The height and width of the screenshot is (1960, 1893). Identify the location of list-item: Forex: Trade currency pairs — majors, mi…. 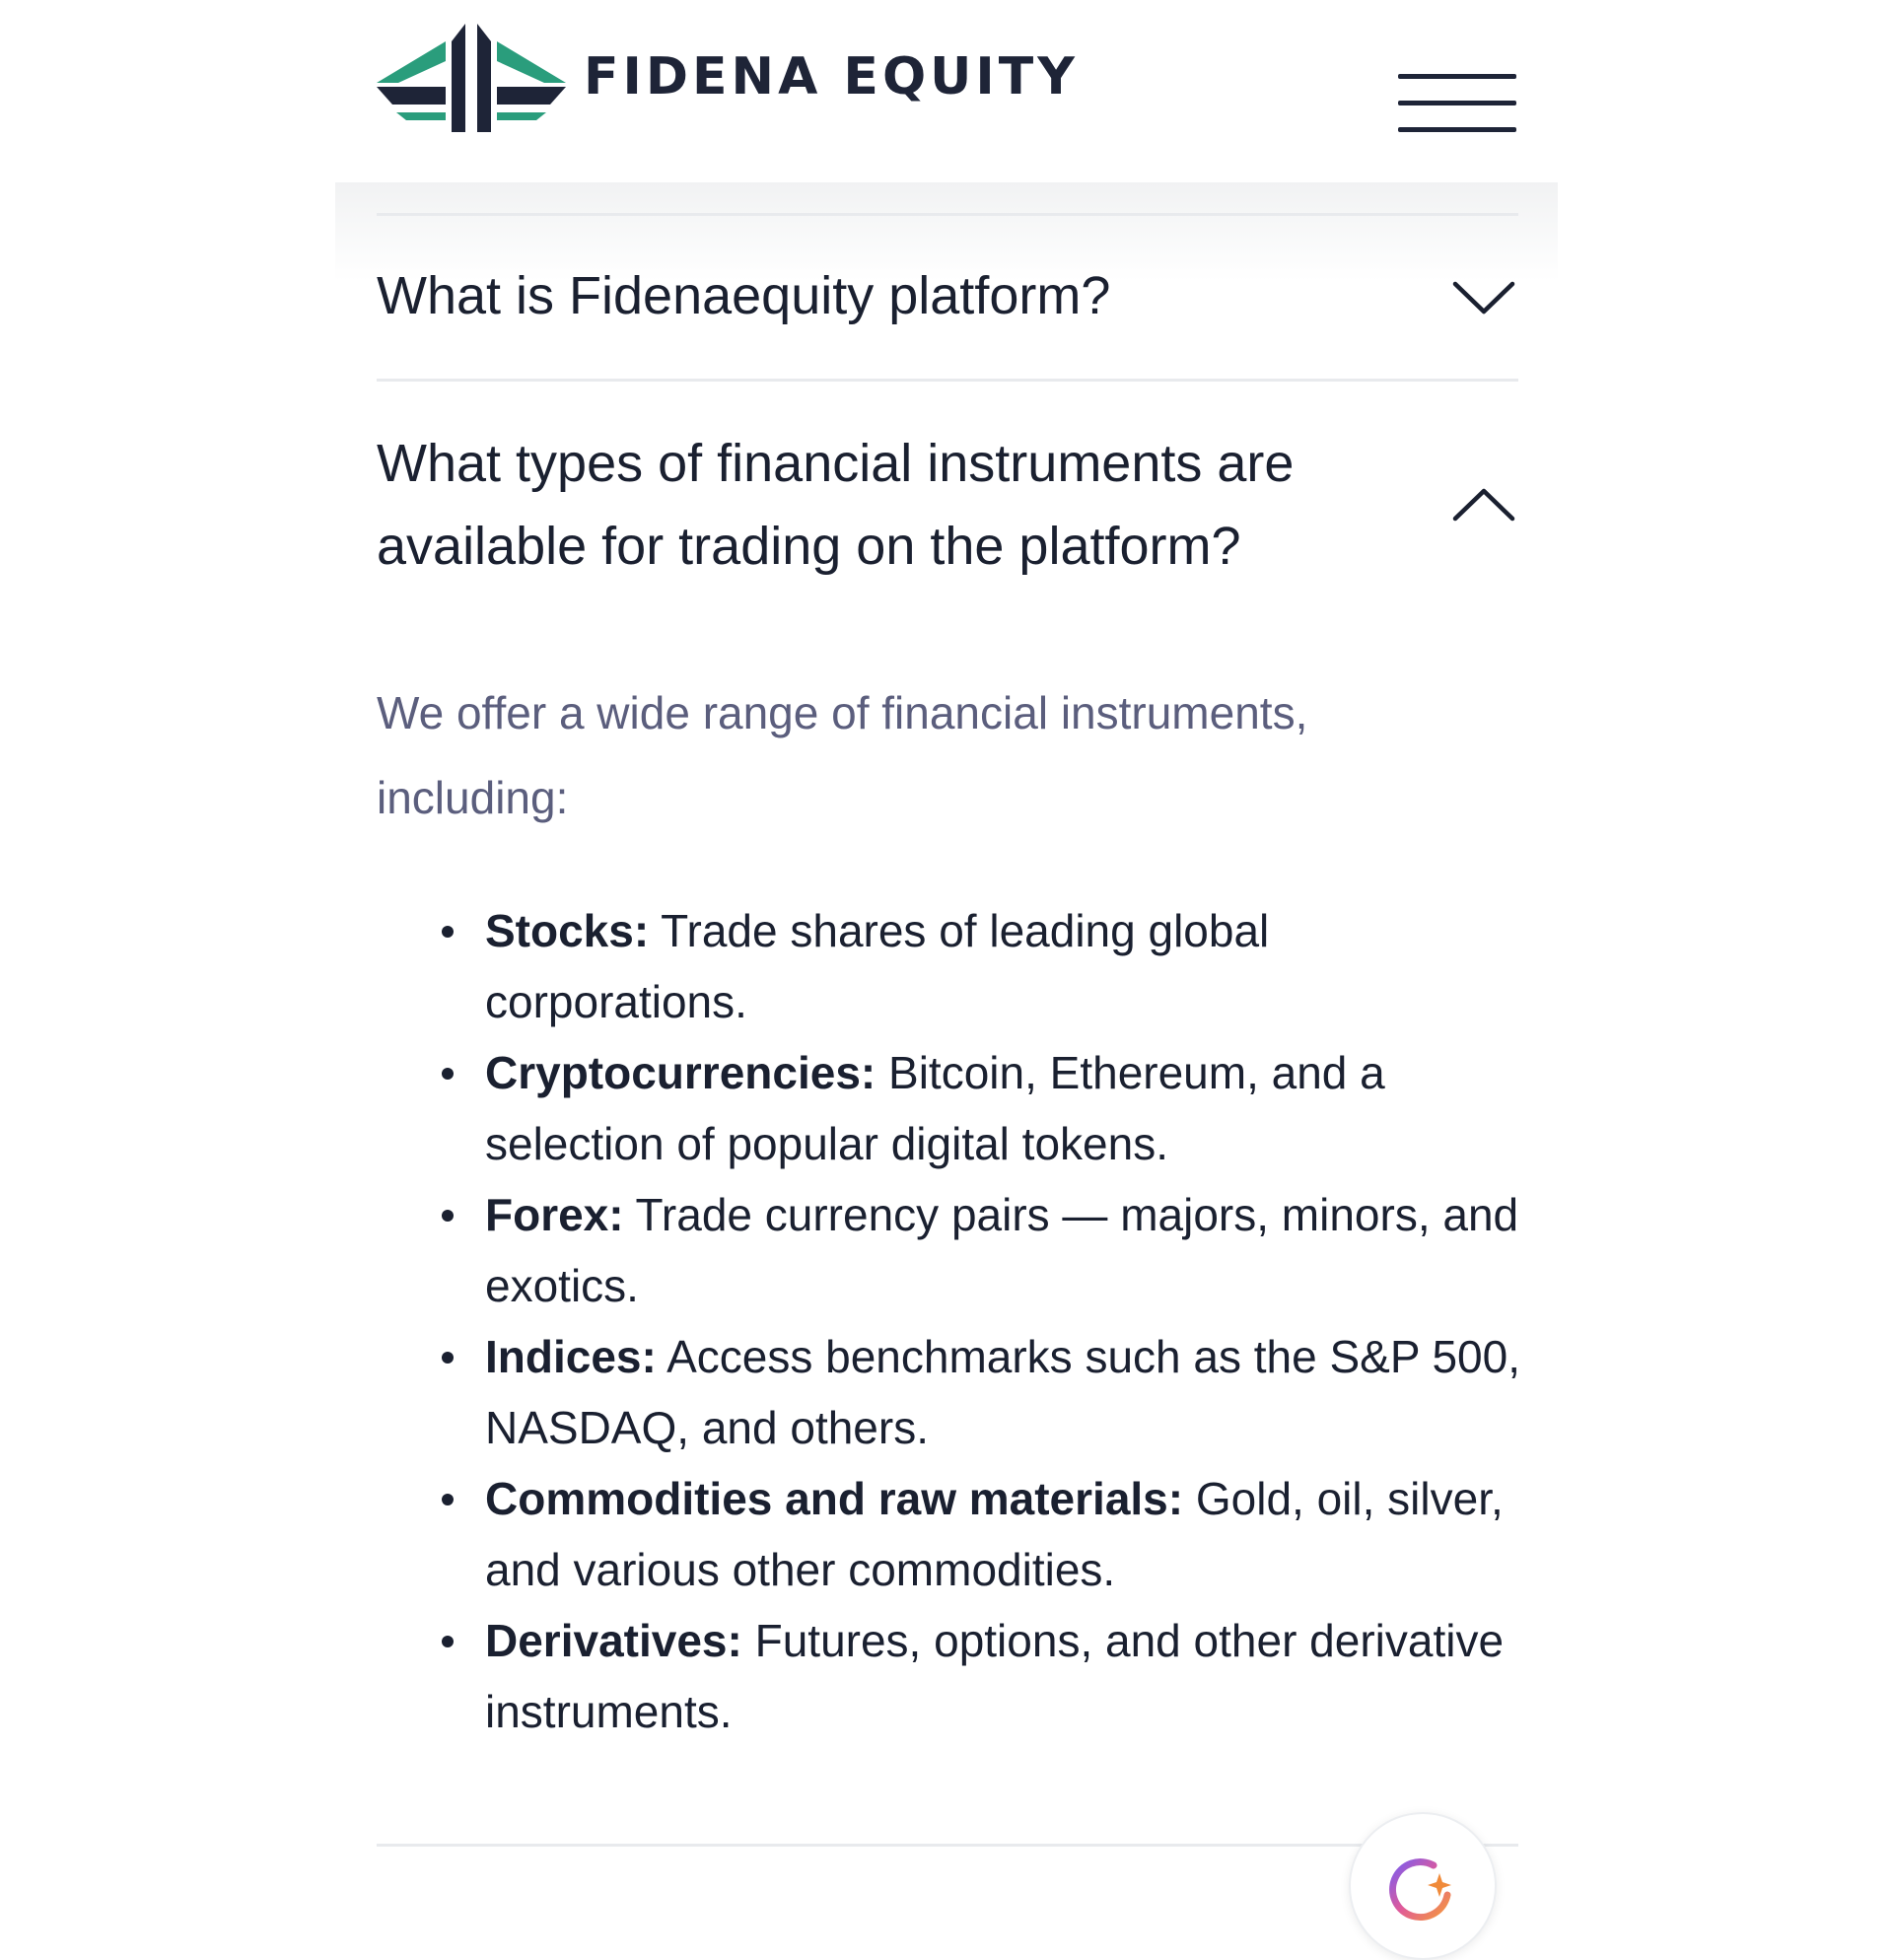
(949, 1250).